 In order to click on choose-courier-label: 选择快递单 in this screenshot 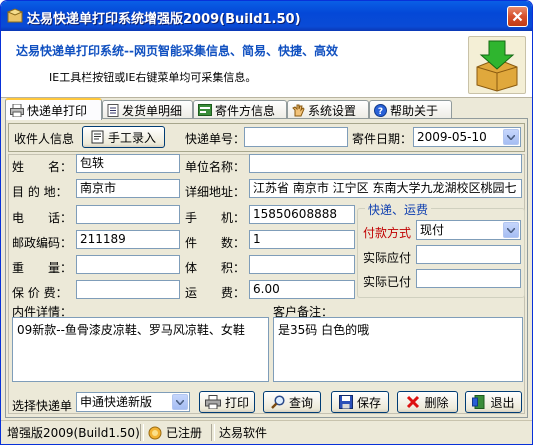, I will do `click(42, 406)`.